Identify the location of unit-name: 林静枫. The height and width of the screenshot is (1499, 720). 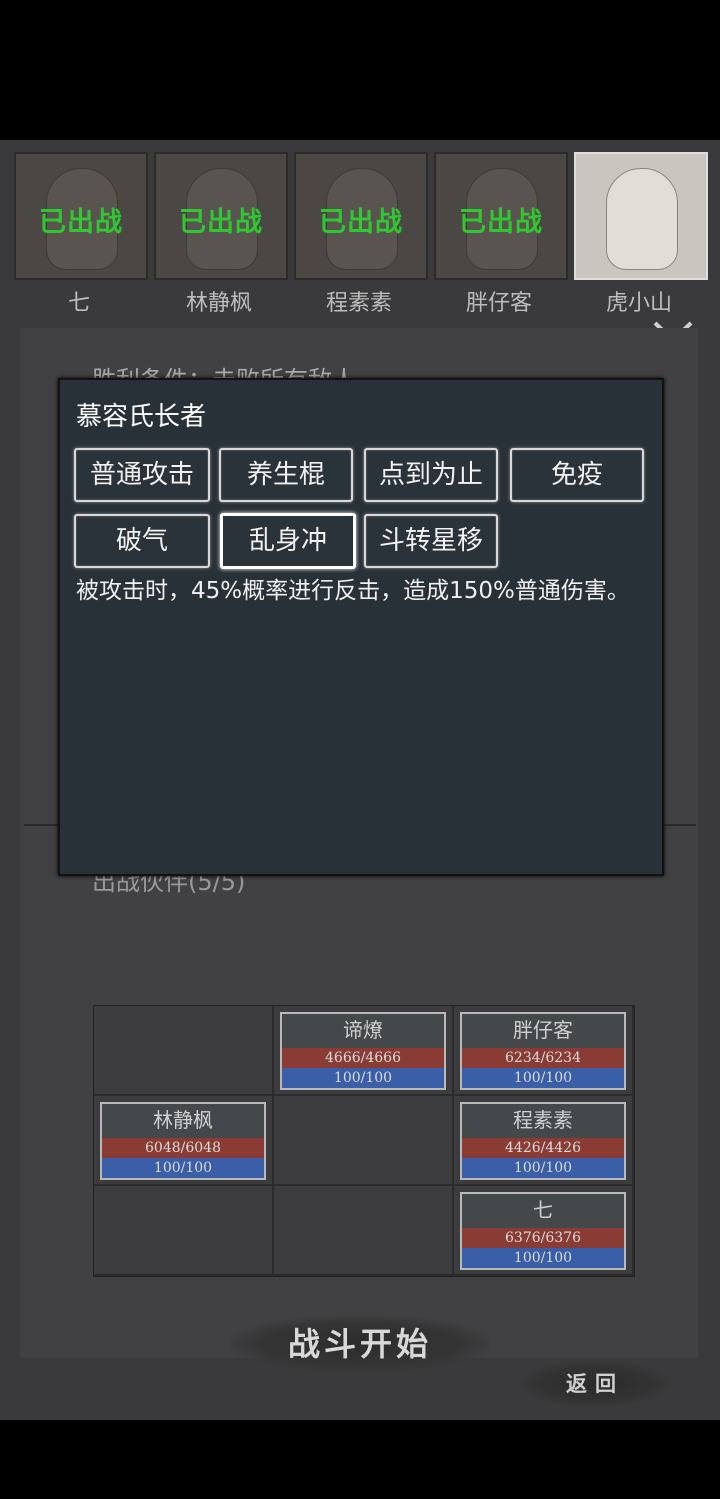
(183, 1120).